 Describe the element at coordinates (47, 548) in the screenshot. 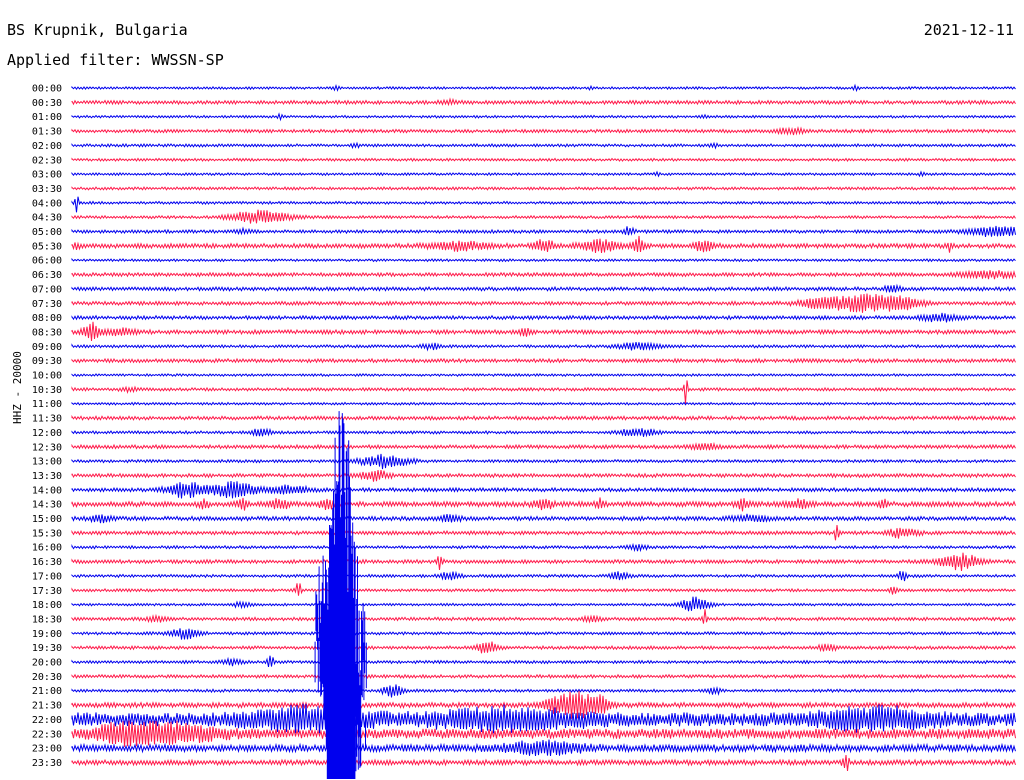

I see `row-time-label: 16:00` at that location.